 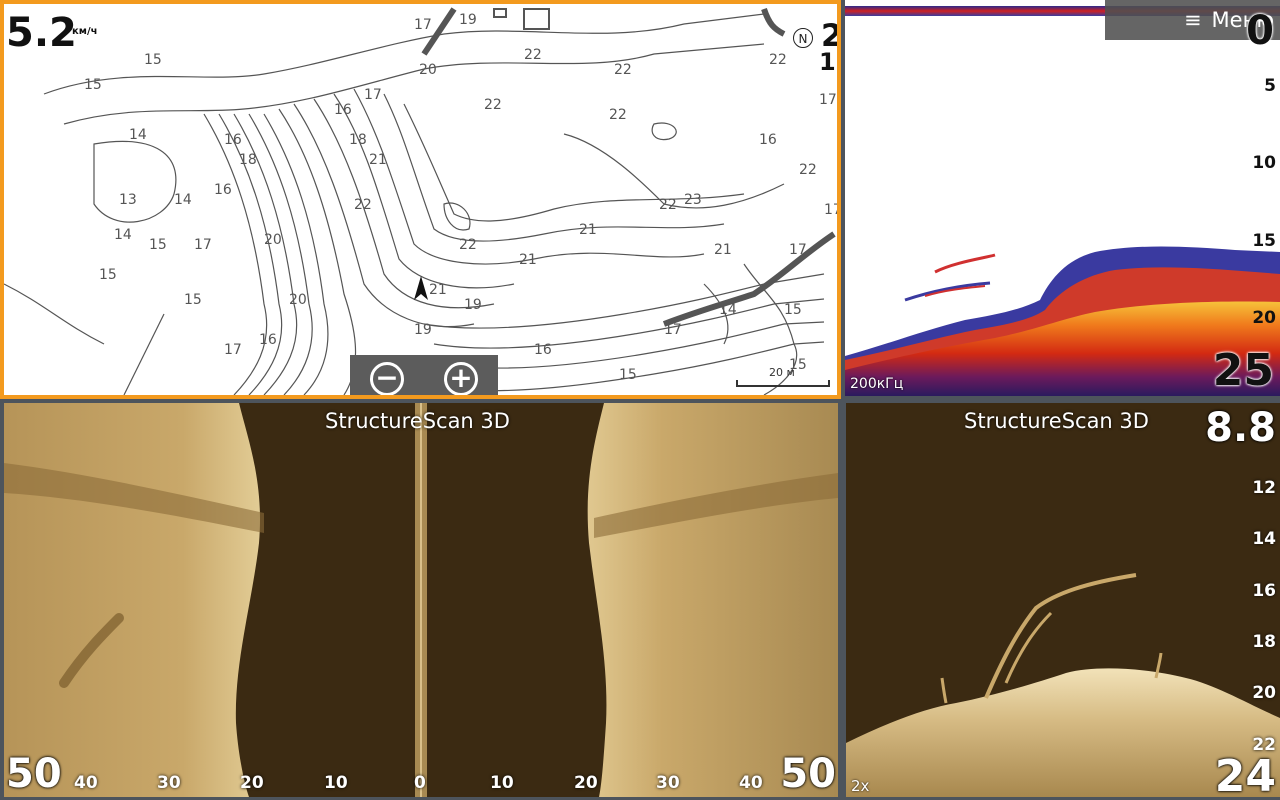 I want to click on north-label: N, so click(x=803, y=39).